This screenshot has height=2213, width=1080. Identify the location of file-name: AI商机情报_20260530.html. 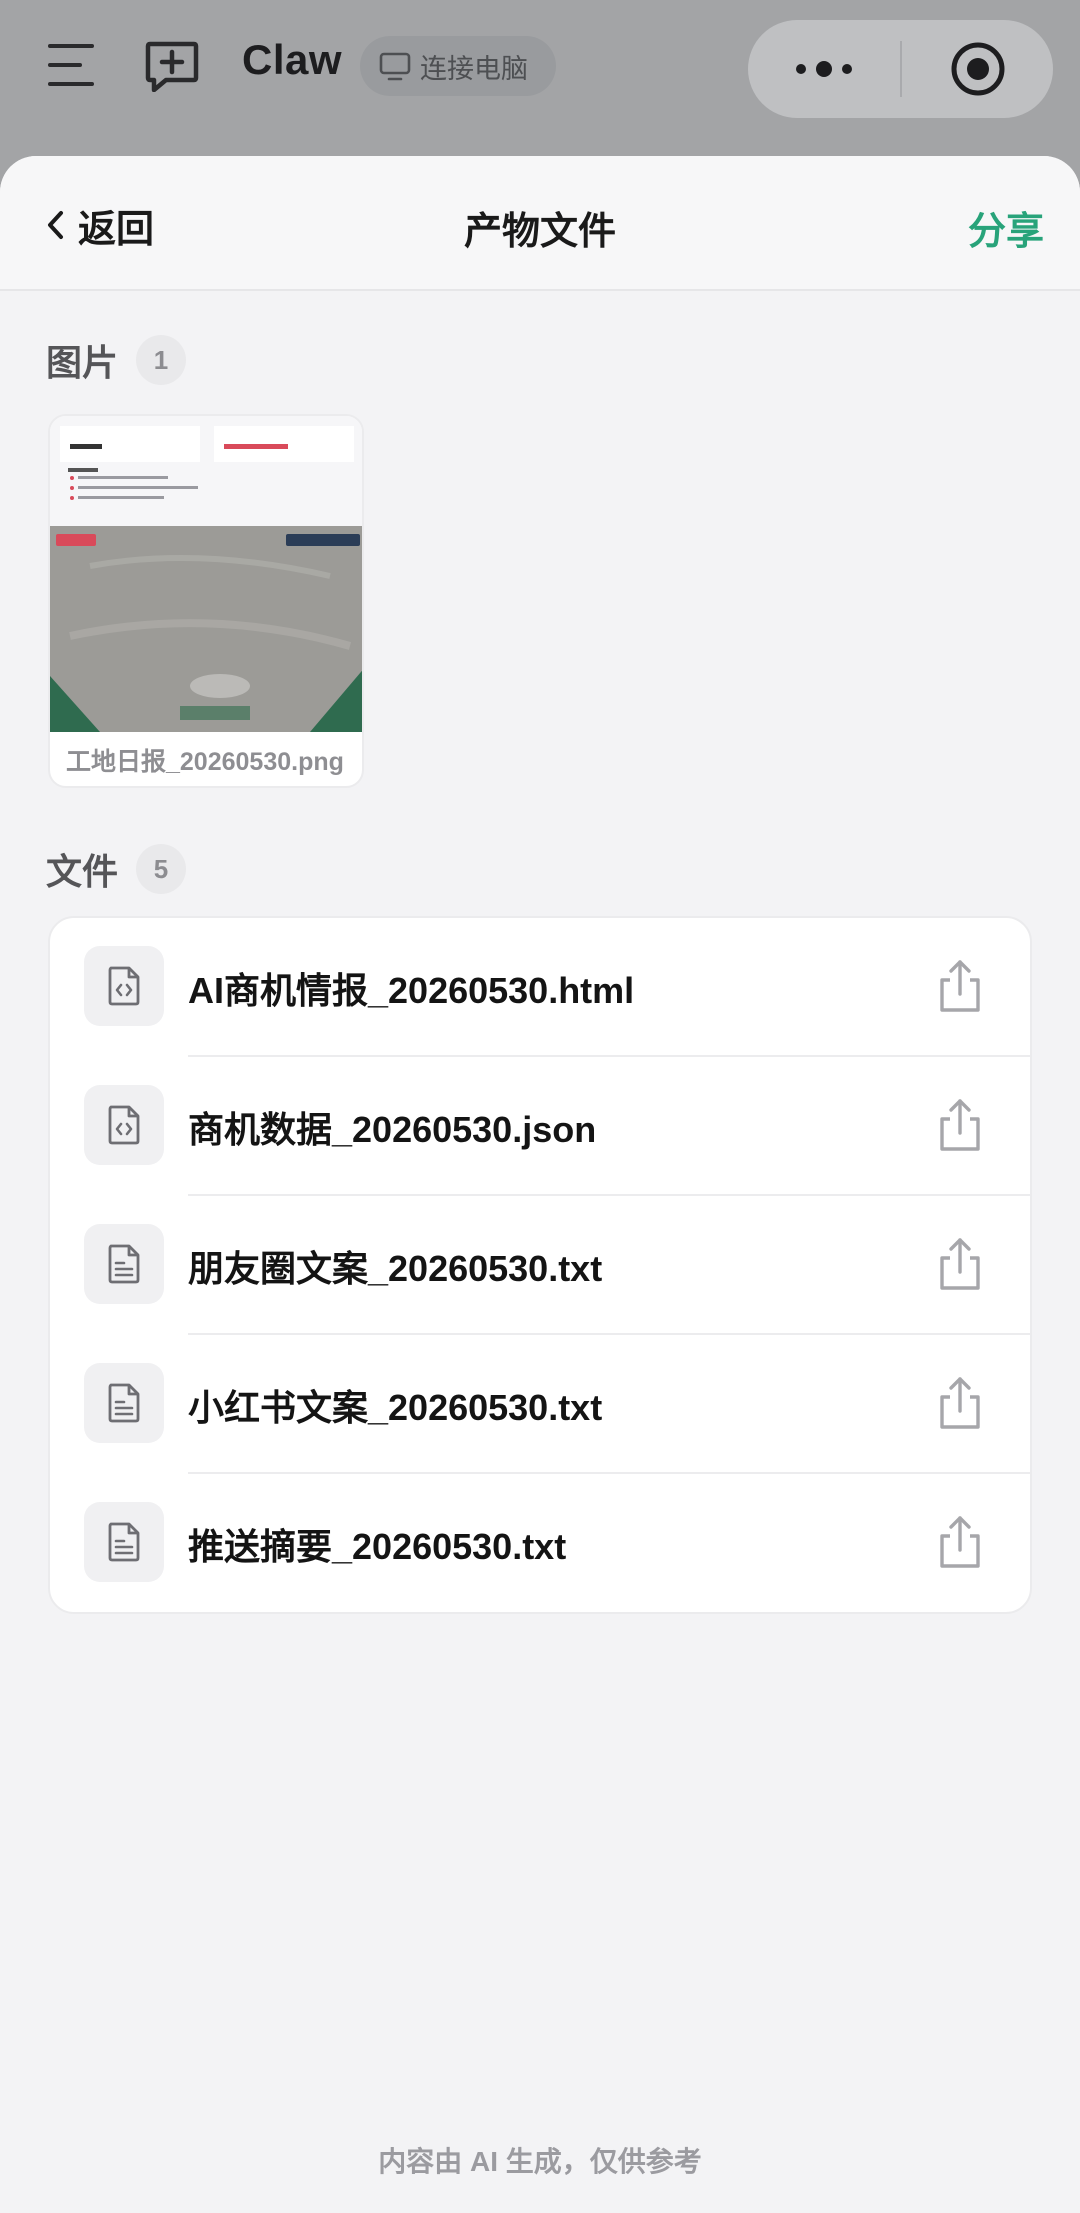
(411, 990).